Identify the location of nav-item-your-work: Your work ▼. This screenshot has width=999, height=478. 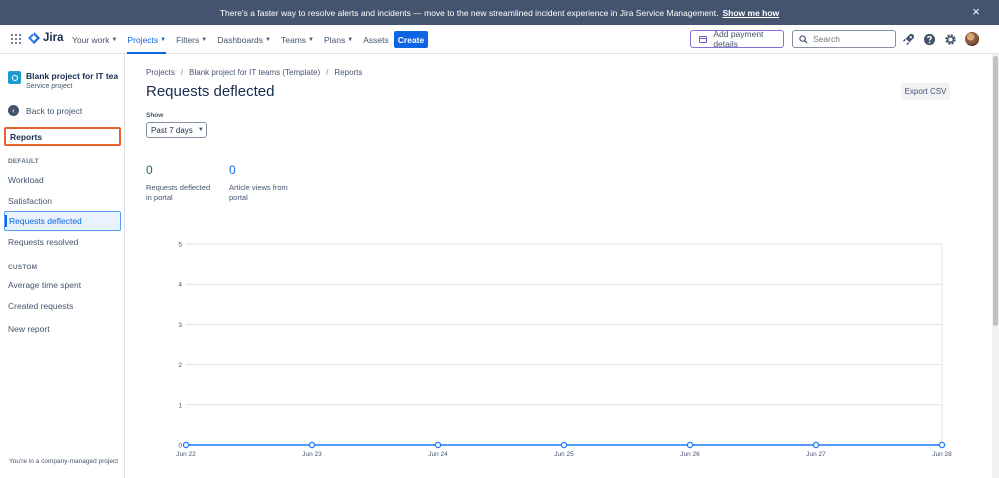
(94, 39).